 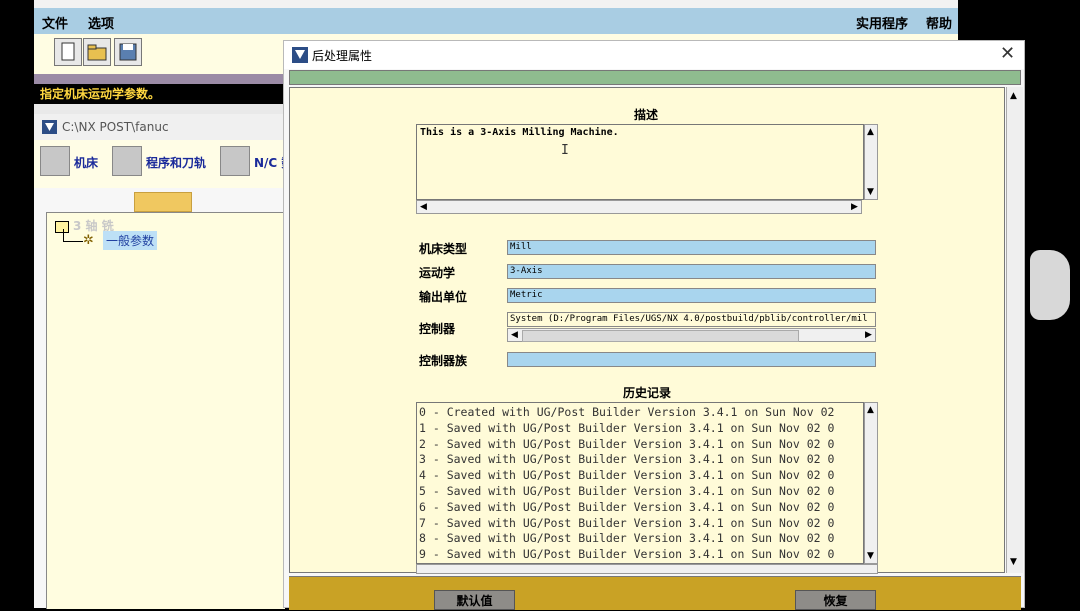 What do you see at coordinates (443, 361) in the screenshot?
I see `controller-family-label: 控制器族` at bounding box center [443, 361].